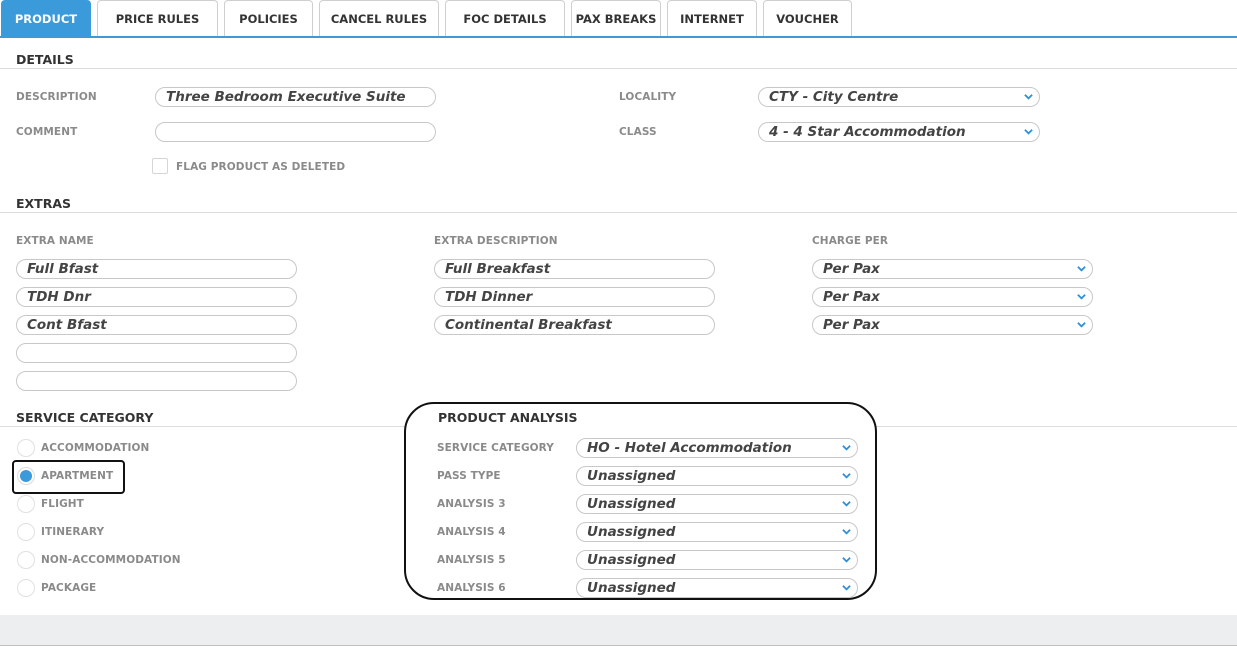 The image size is (1237, 646). Describe the element at coordinates (867, 132) in the screenshot. I see `class-value: 4 - 4 Star Accommodation` at that location.